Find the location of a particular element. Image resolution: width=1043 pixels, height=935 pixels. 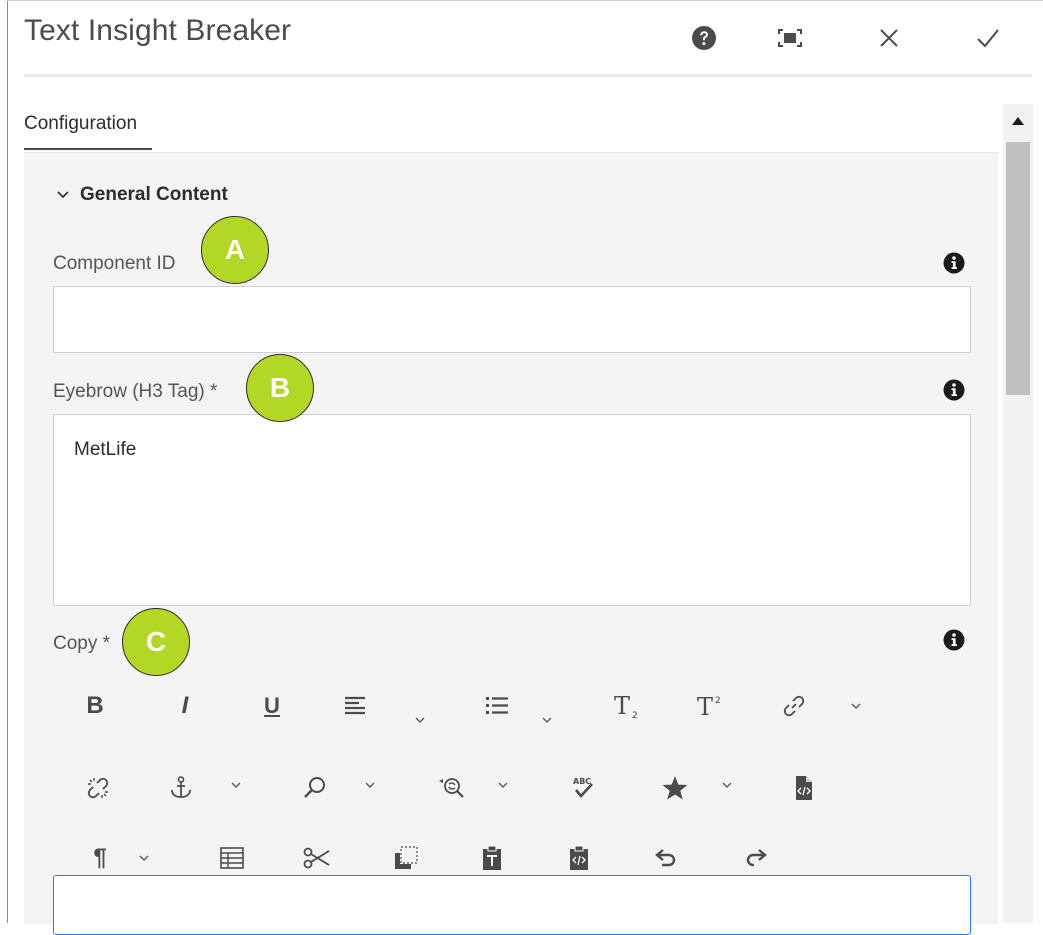

underline-button: U is located at coordinates (272, 706).